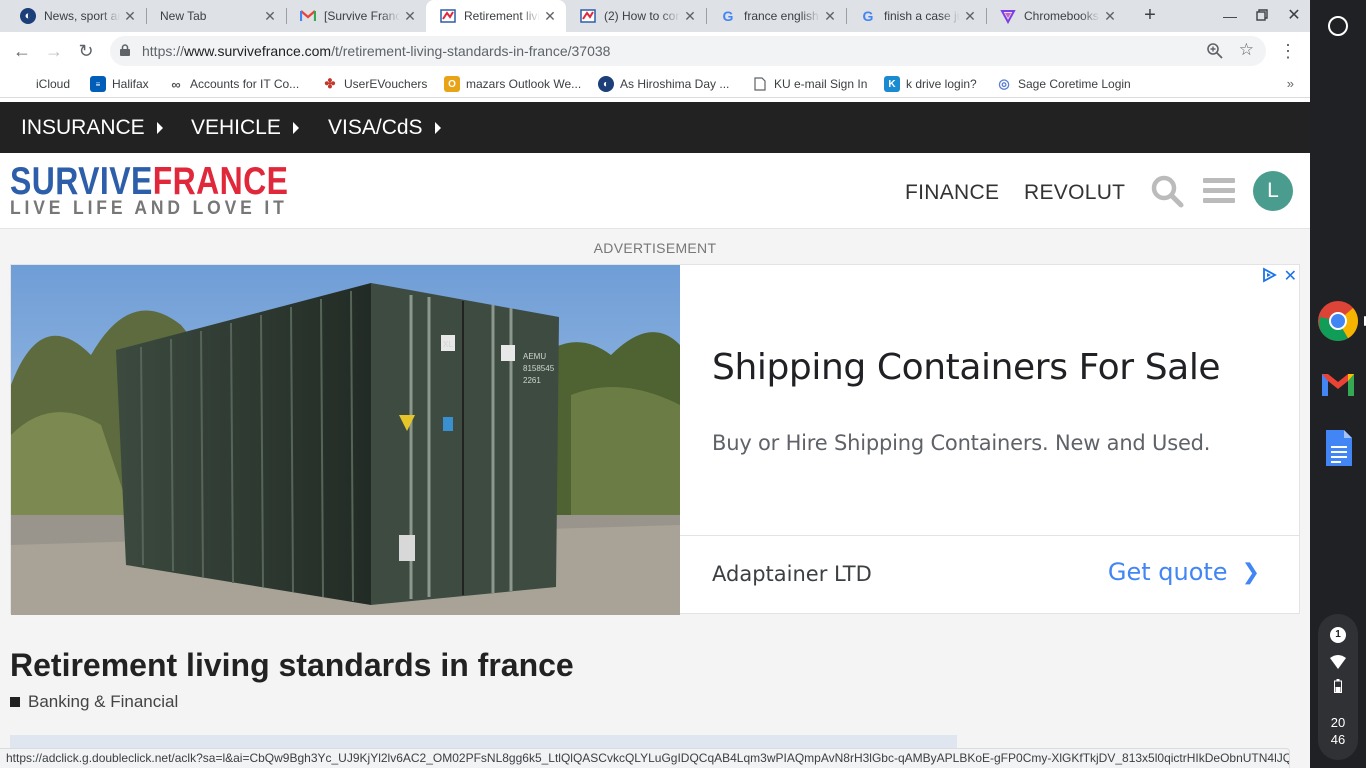 This screenshot has height=768, width=1366. Describe the element at coordinates (1269, 275) in the screenshot. I see `adchoices-icon` at that location.